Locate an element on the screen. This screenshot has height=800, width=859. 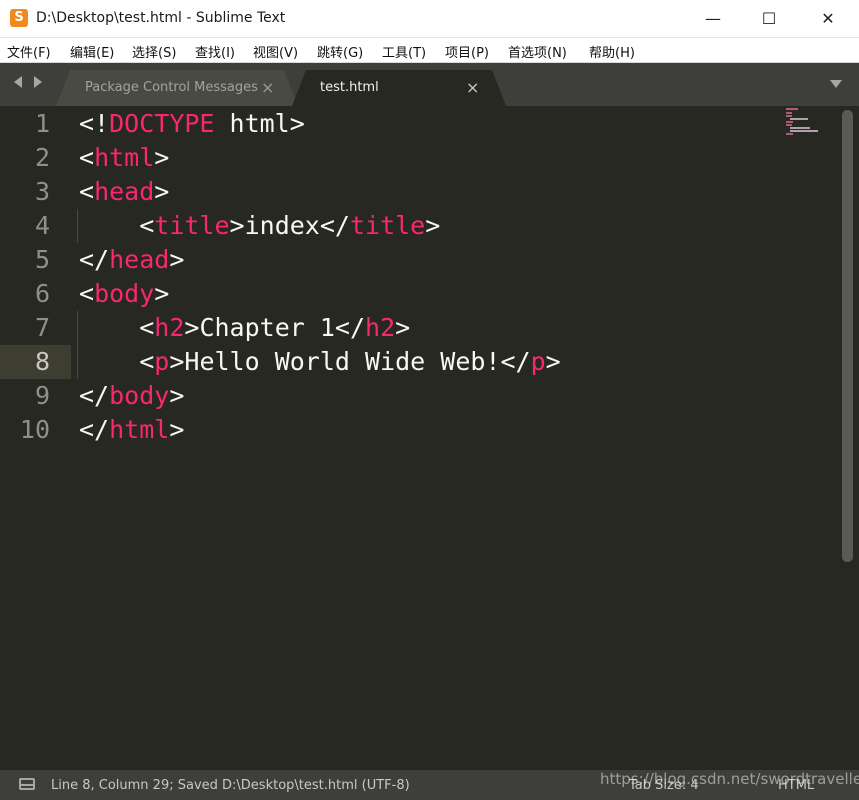
code-line: 2 <html> is located at coordinates (420, 158).